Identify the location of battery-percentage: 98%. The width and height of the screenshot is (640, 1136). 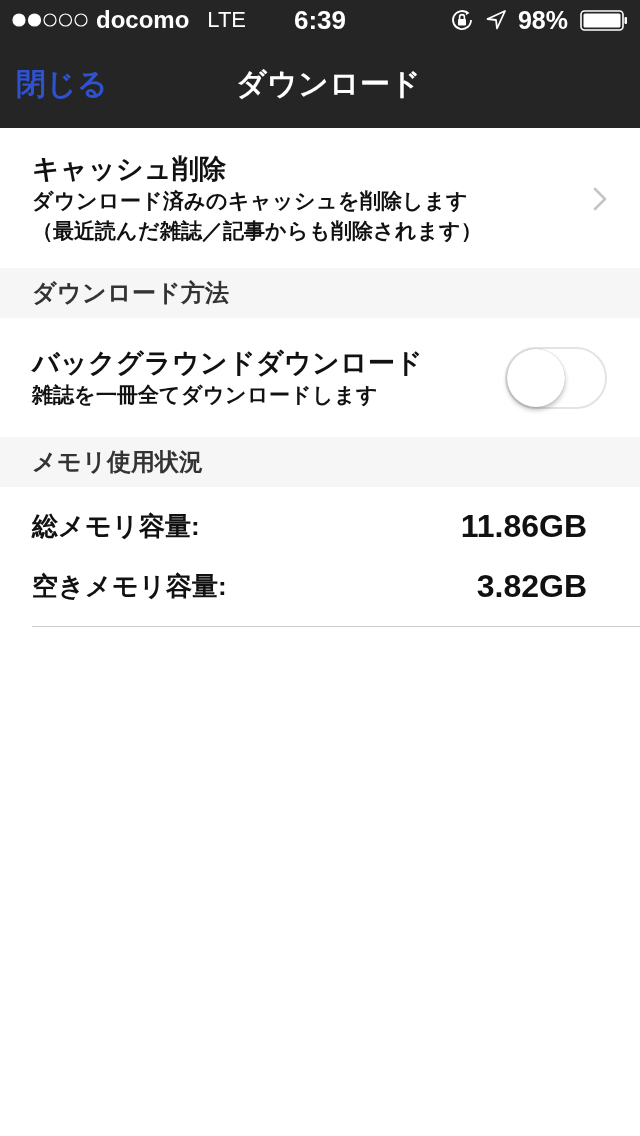
(542, 20).